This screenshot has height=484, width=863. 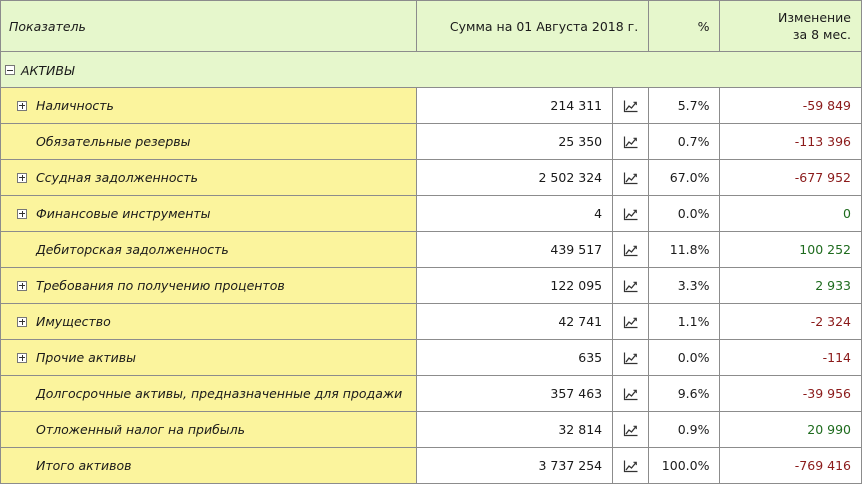 I want to click on row-sum: 357 463, so click(x=515, y=393).